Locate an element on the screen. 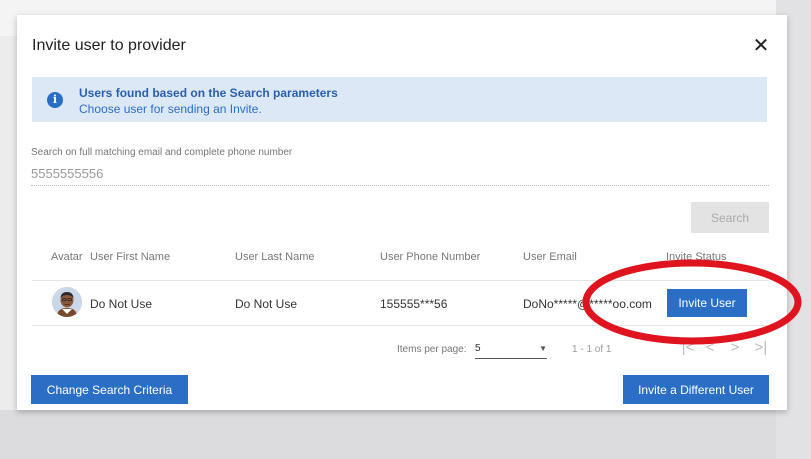 Image resolution: width=811 pixels, height=459 pixels. invite-different-user-button: Invite a Different User is located at coordinates (696, 389).